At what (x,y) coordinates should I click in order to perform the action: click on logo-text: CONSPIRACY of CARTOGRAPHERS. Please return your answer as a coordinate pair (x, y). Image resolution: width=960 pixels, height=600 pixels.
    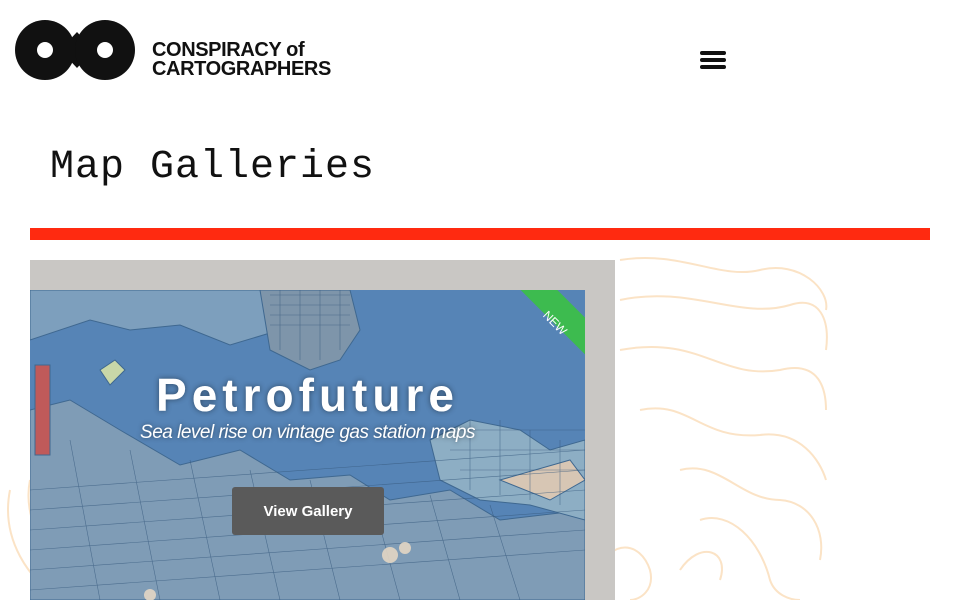
    Looking at the image, I should click on (241, 60).